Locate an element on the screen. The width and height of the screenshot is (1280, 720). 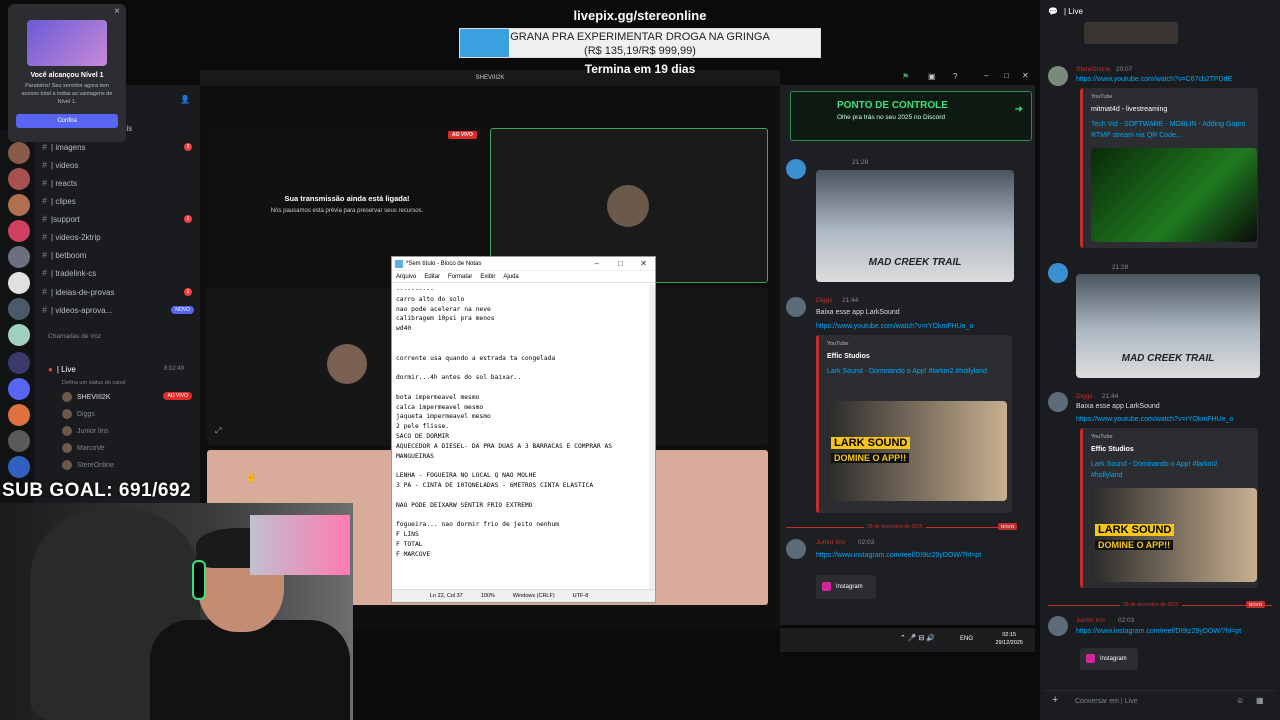
menu-editar: Editar is located at coordinates (432, 276).